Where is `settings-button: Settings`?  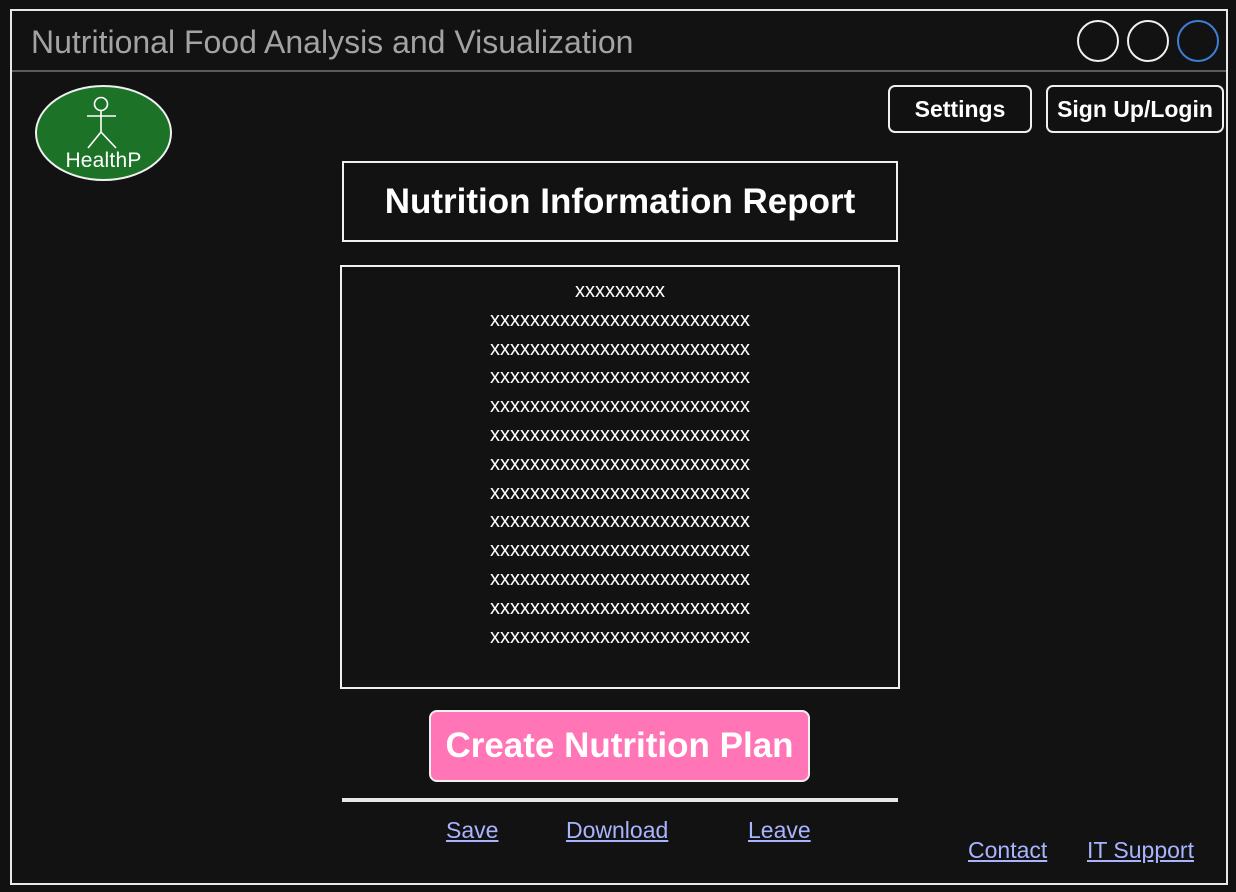
settings-button: Settings is located at coordinates (960, 109).